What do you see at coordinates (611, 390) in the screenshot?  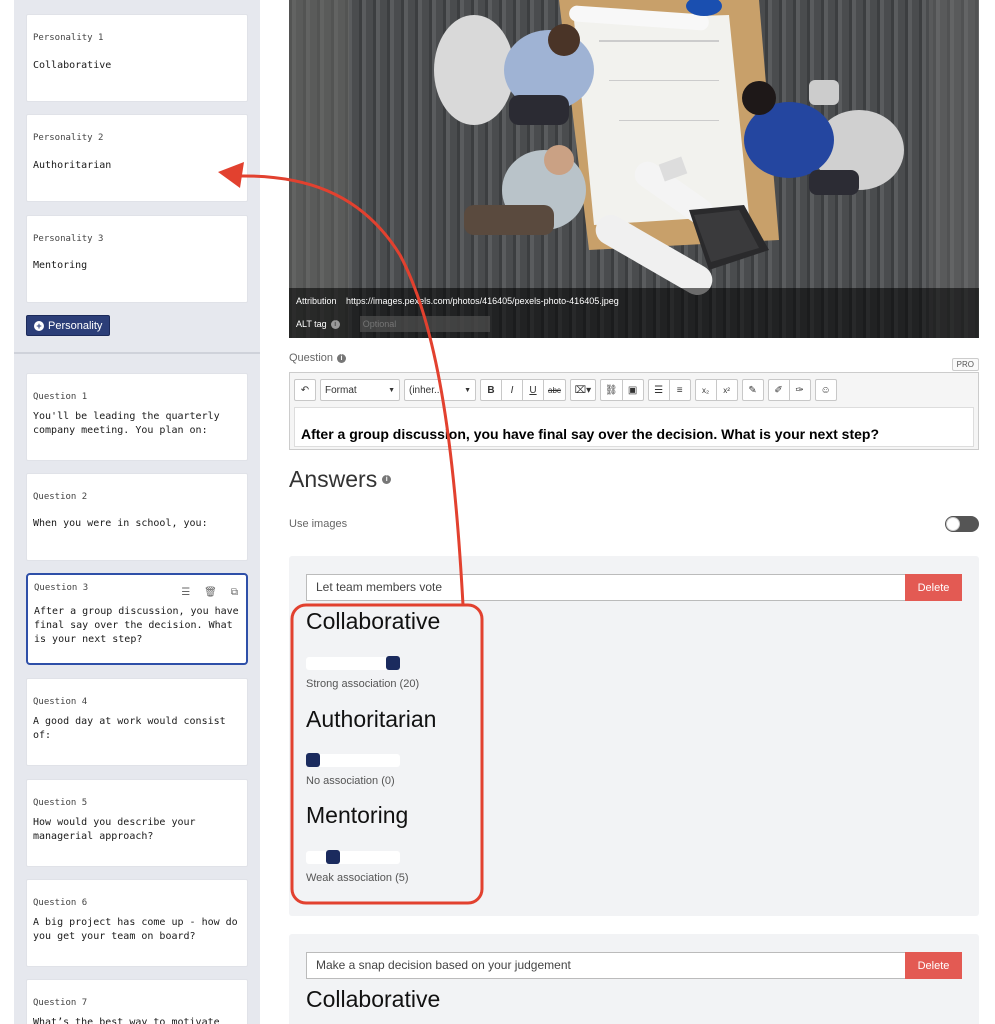 I see `link-icon: ⛓` at bounding box center [611, 390].